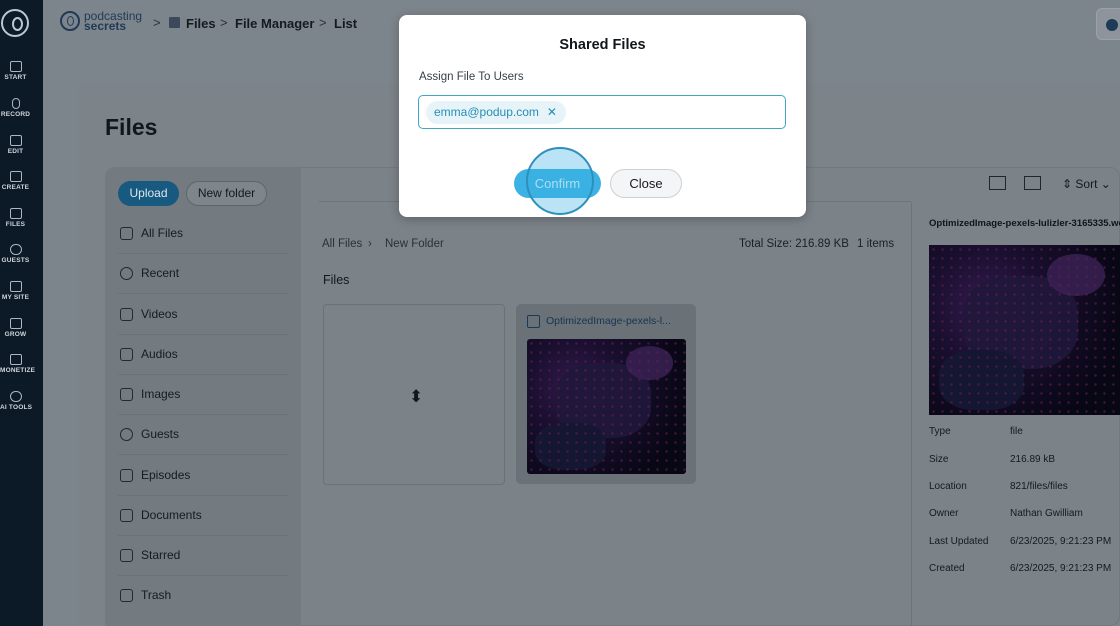 Image resolution: width=1120 pixels, height=626 pixels. Describe the element at coordinates (1105, 184) in the screenshot. I see `chevron-down-icon: ⌄` at that location.